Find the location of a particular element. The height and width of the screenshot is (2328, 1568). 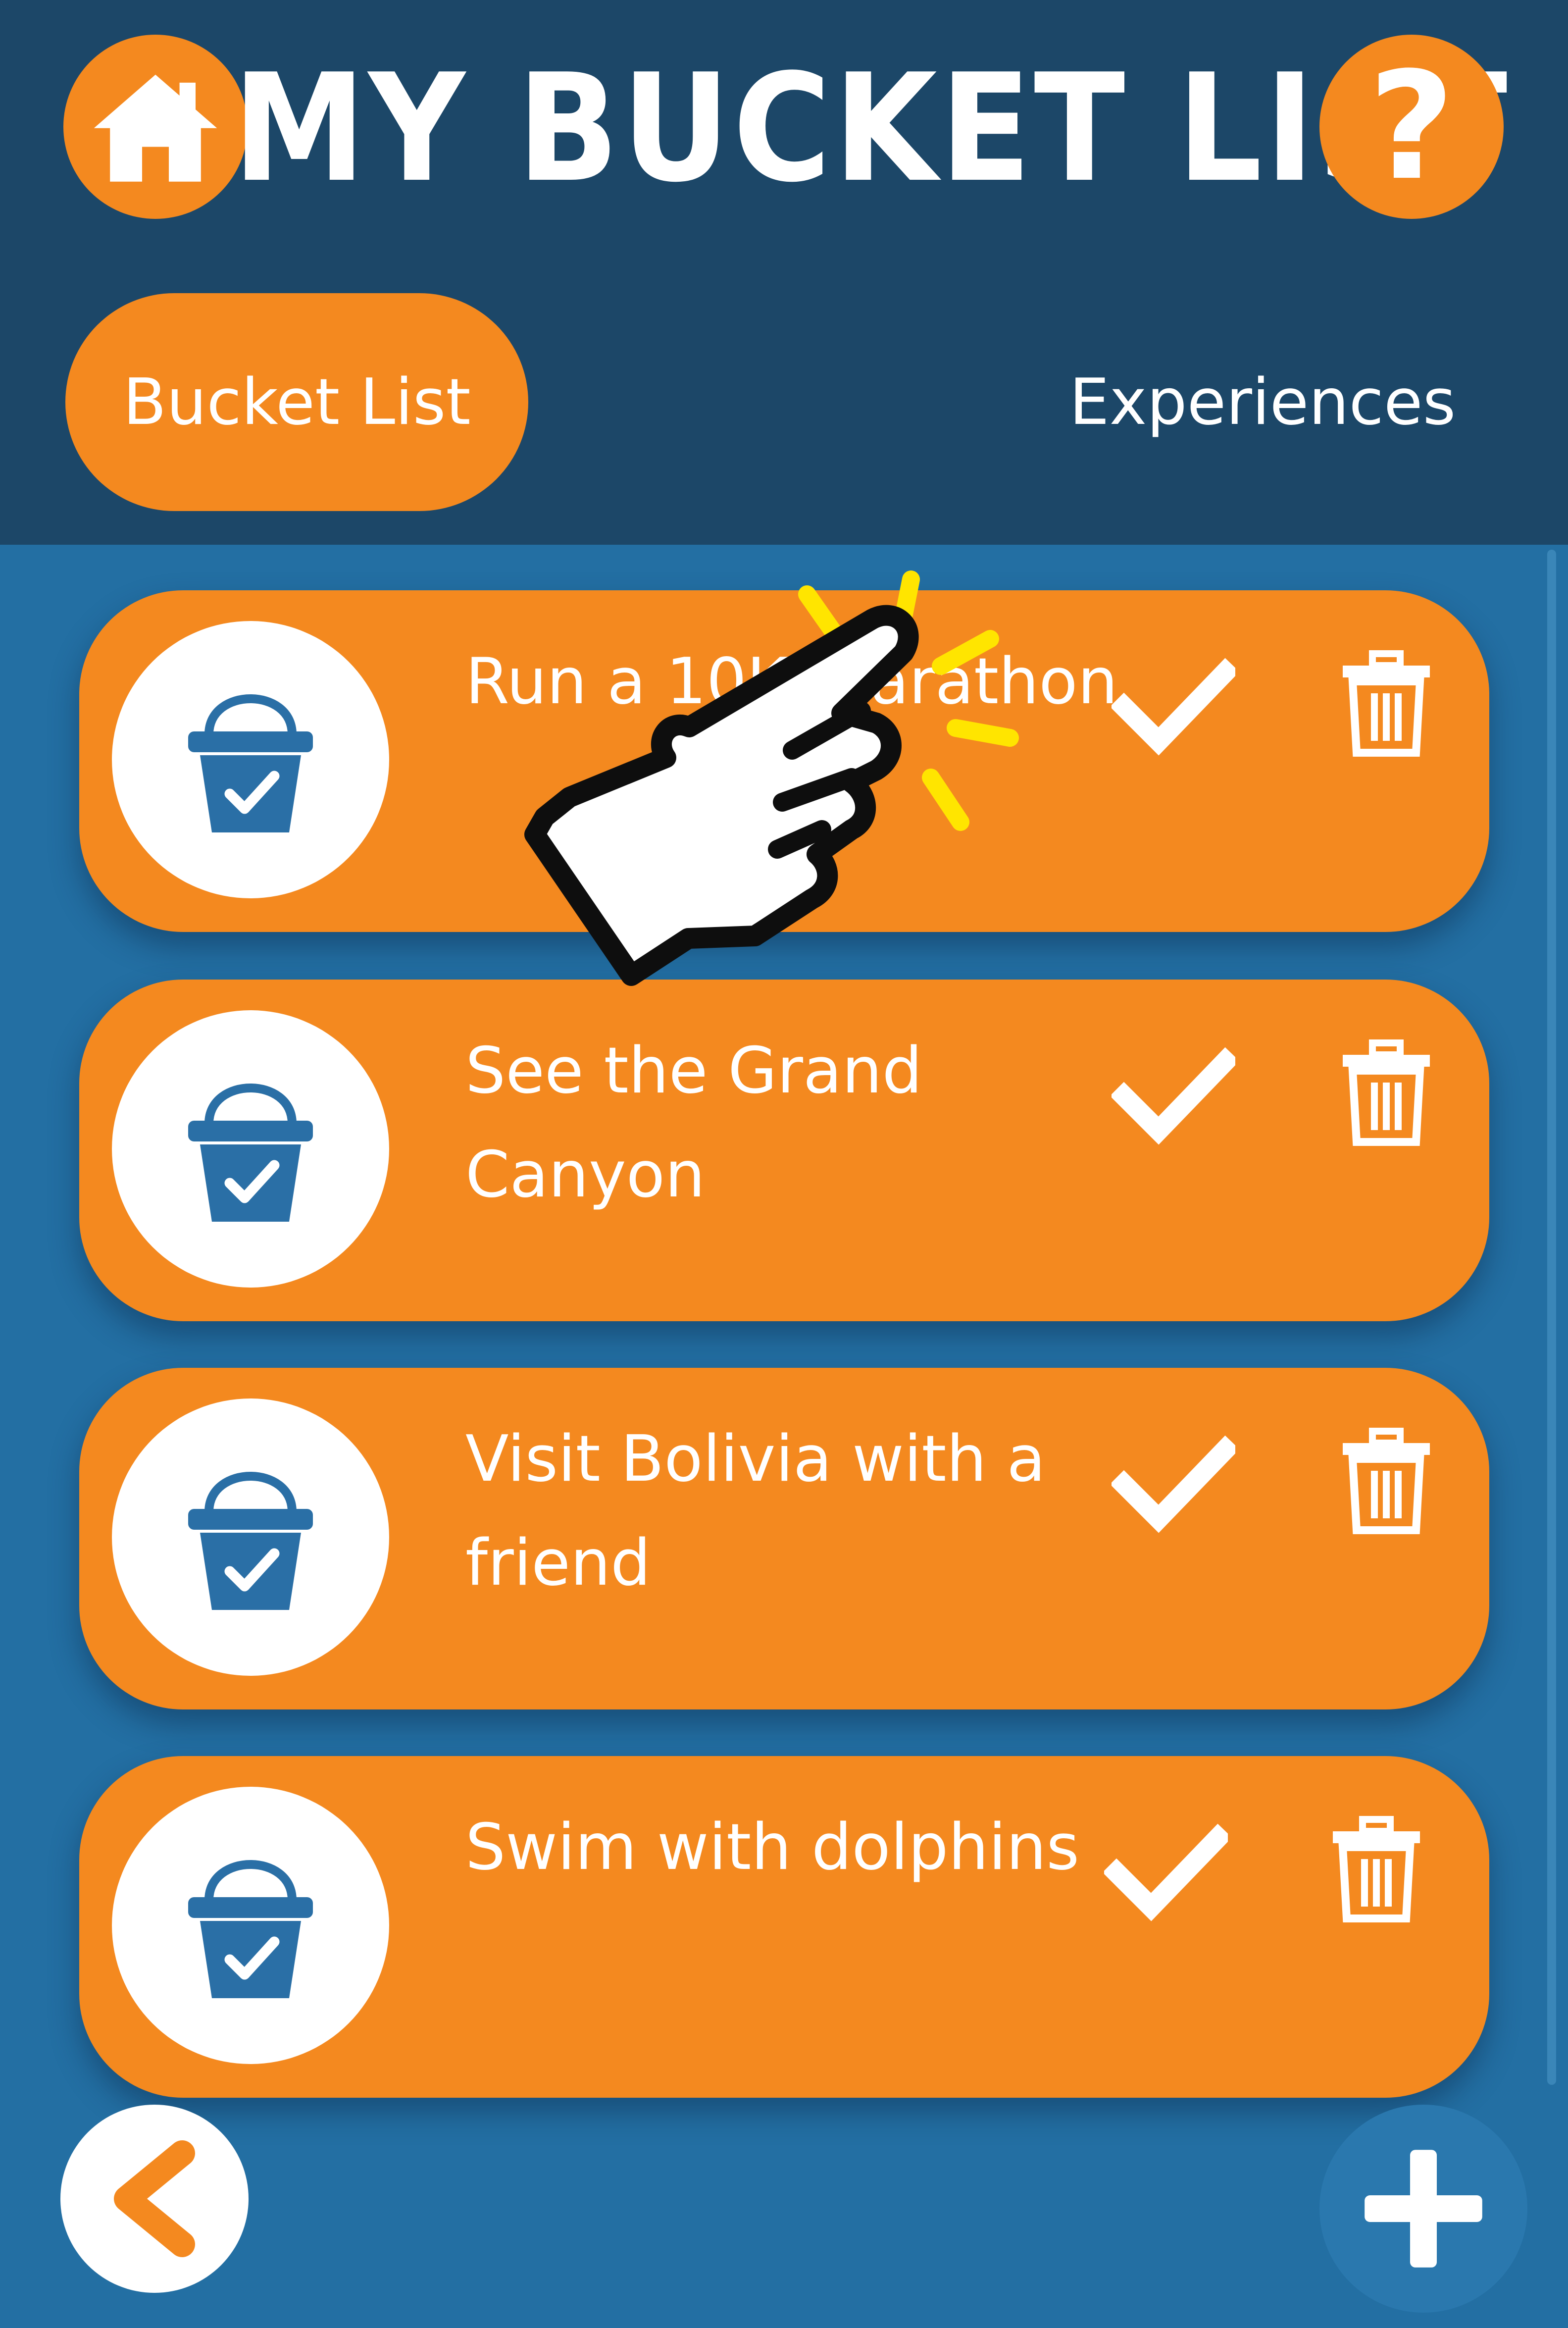

help-button: ? is located at coordinates (1411, 127).